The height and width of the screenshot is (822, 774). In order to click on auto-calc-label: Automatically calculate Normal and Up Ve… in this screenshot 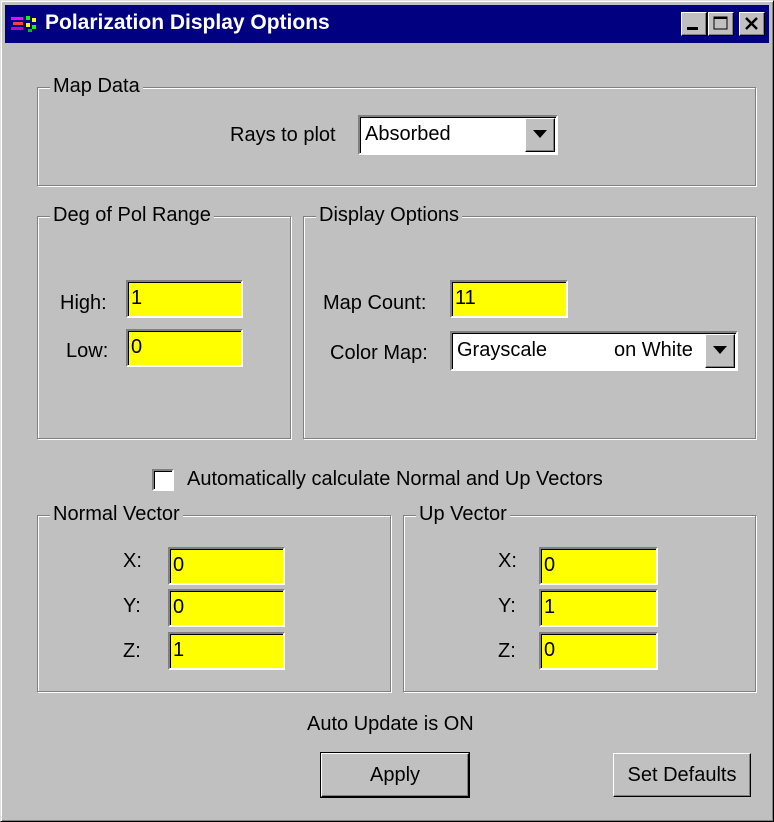, I will do `click(395, 479)`.